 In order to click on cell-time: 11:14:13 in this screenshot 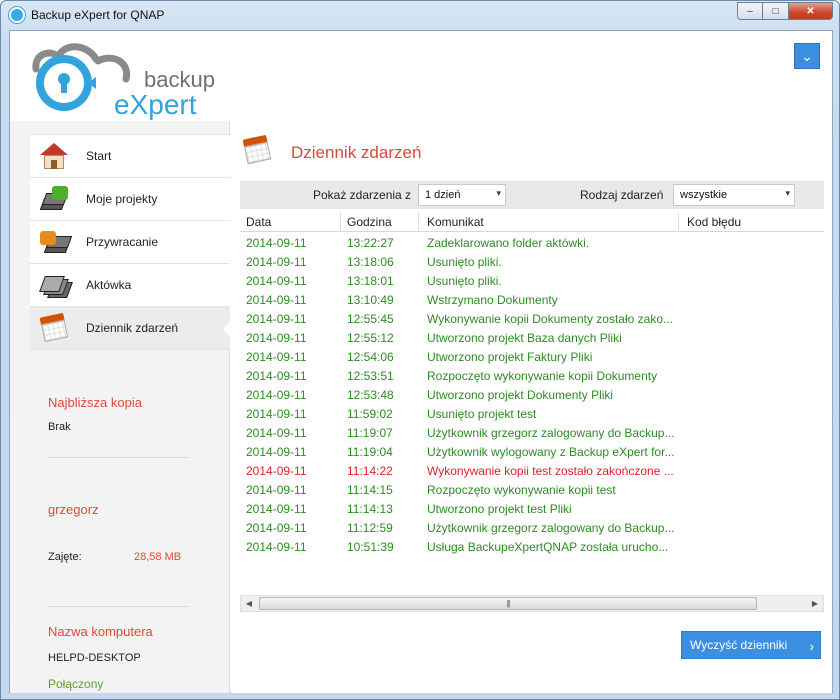, I will do `click(370, 509)`.